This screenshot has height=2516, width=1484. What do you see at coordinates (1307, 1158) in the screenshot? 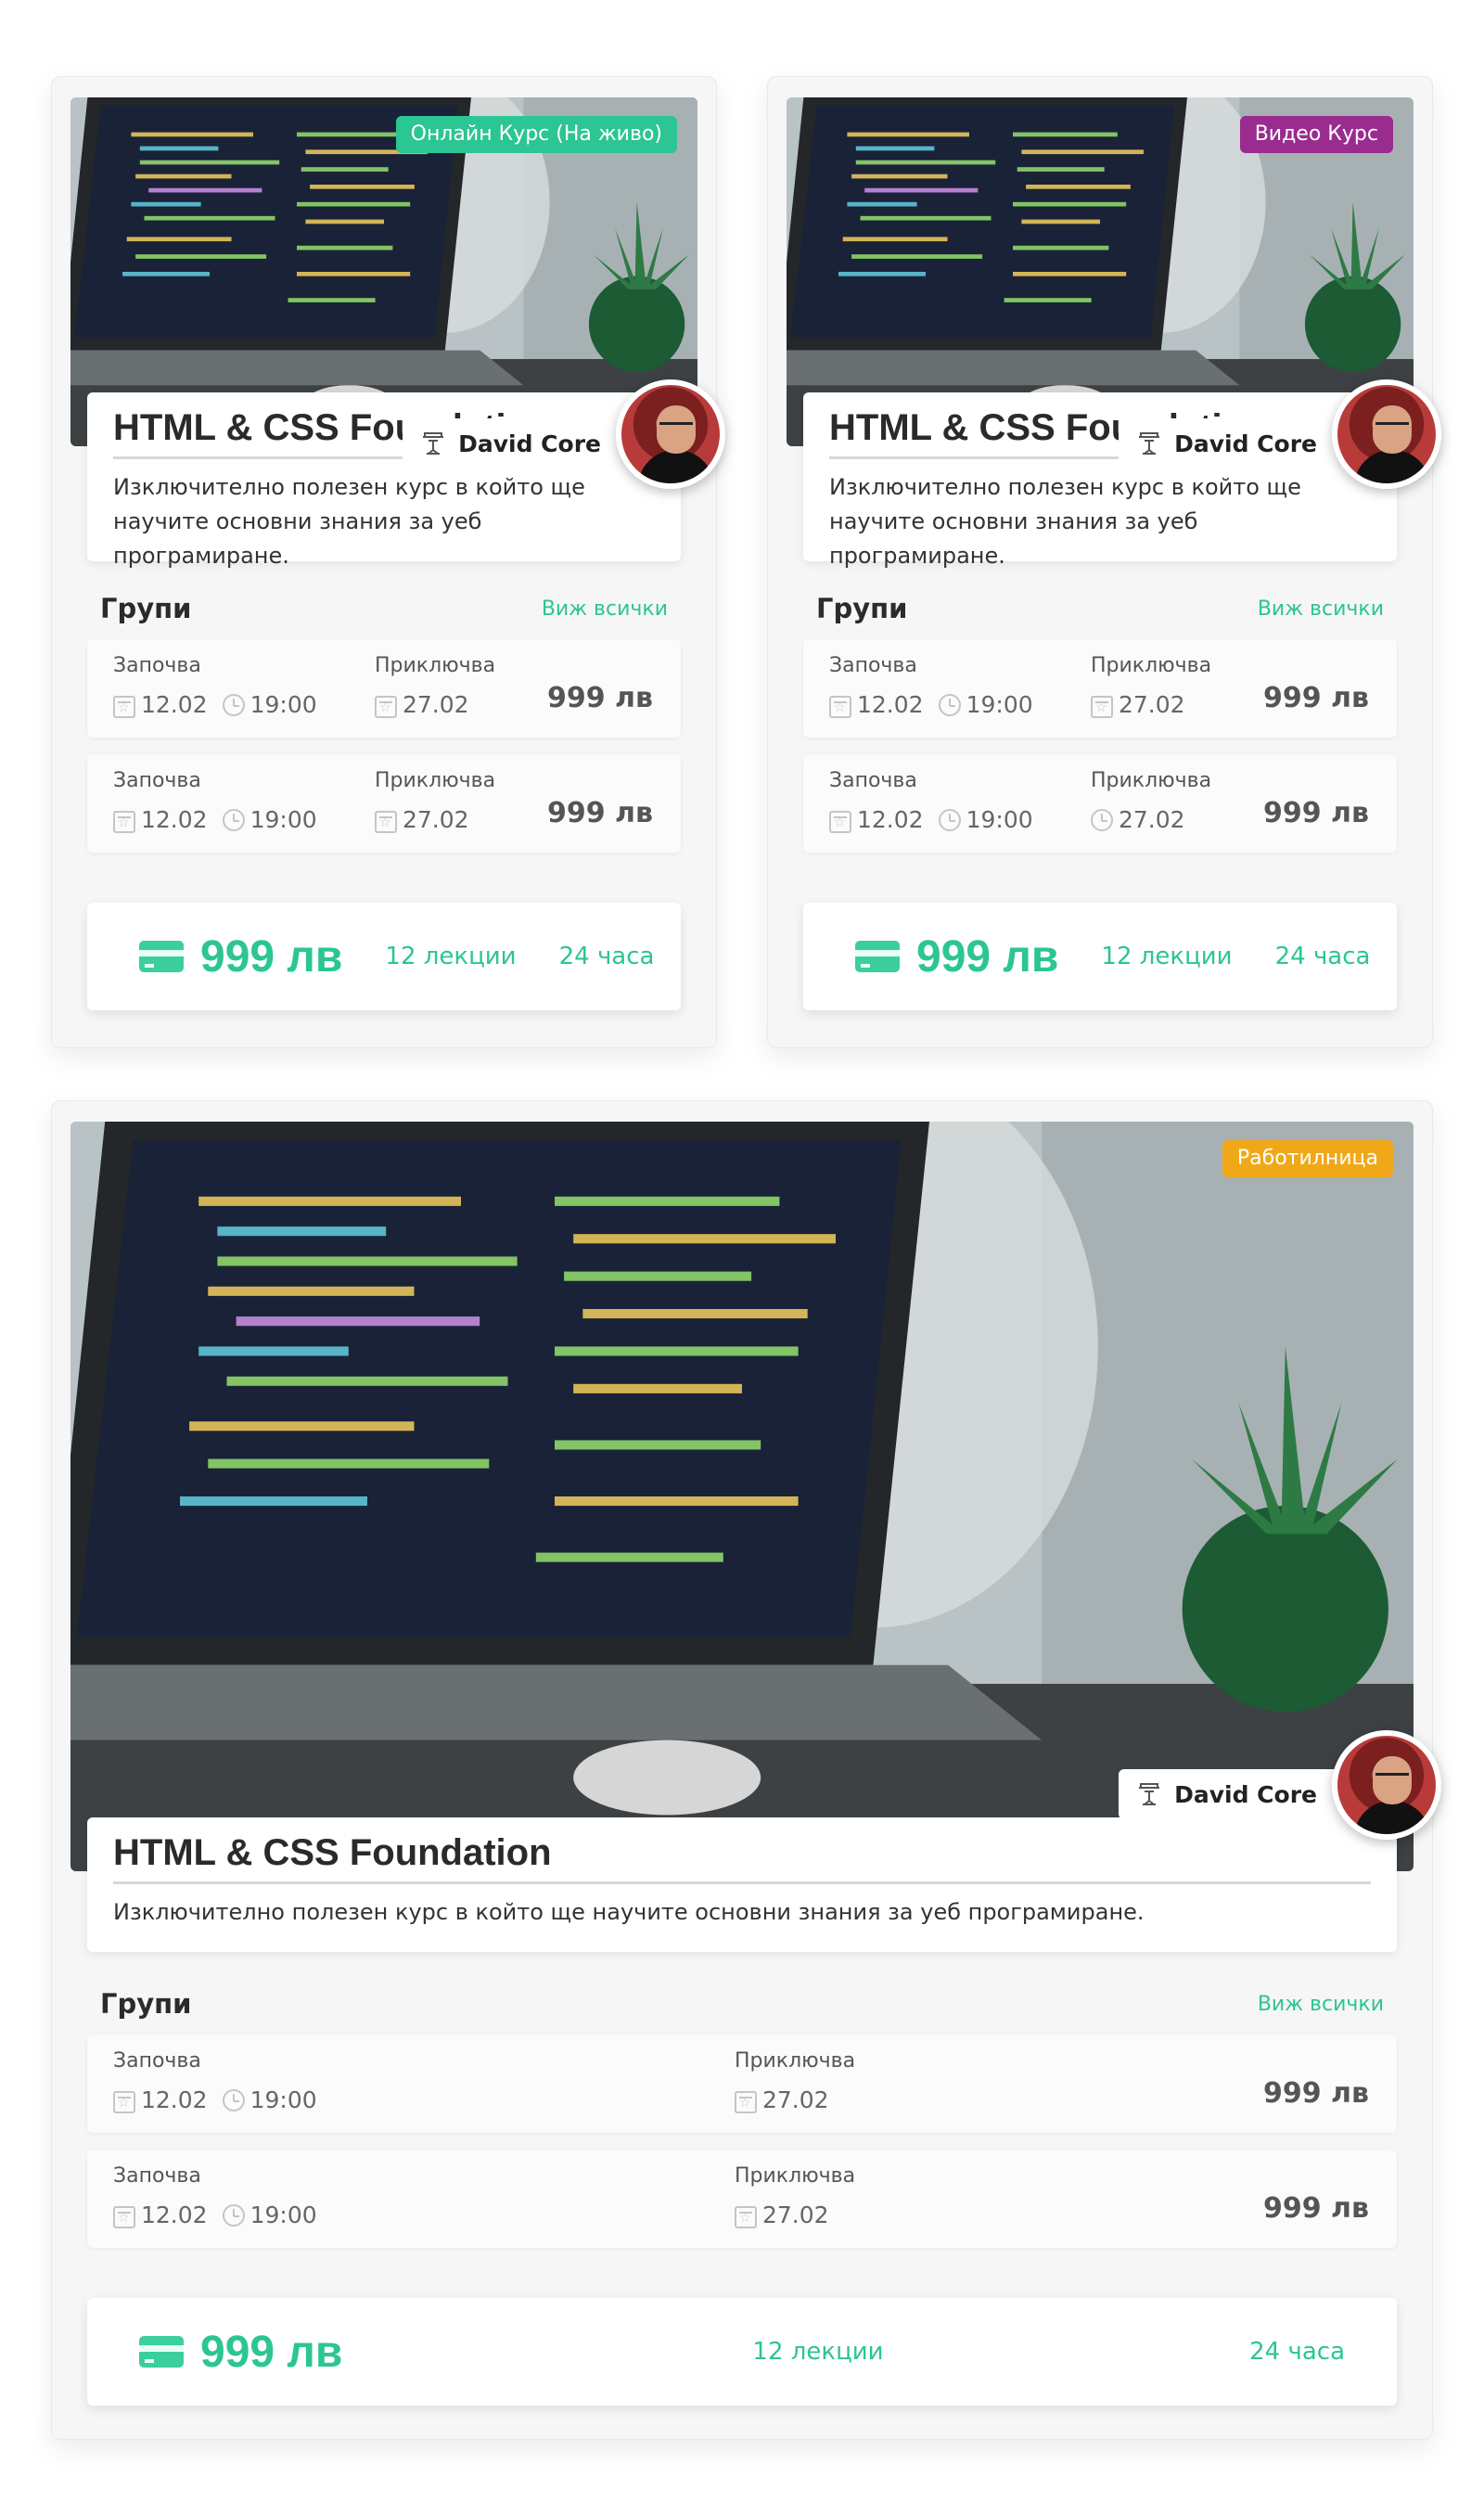
I see `course-type-badge: Работилница` at bounding box center [1307, 1158].